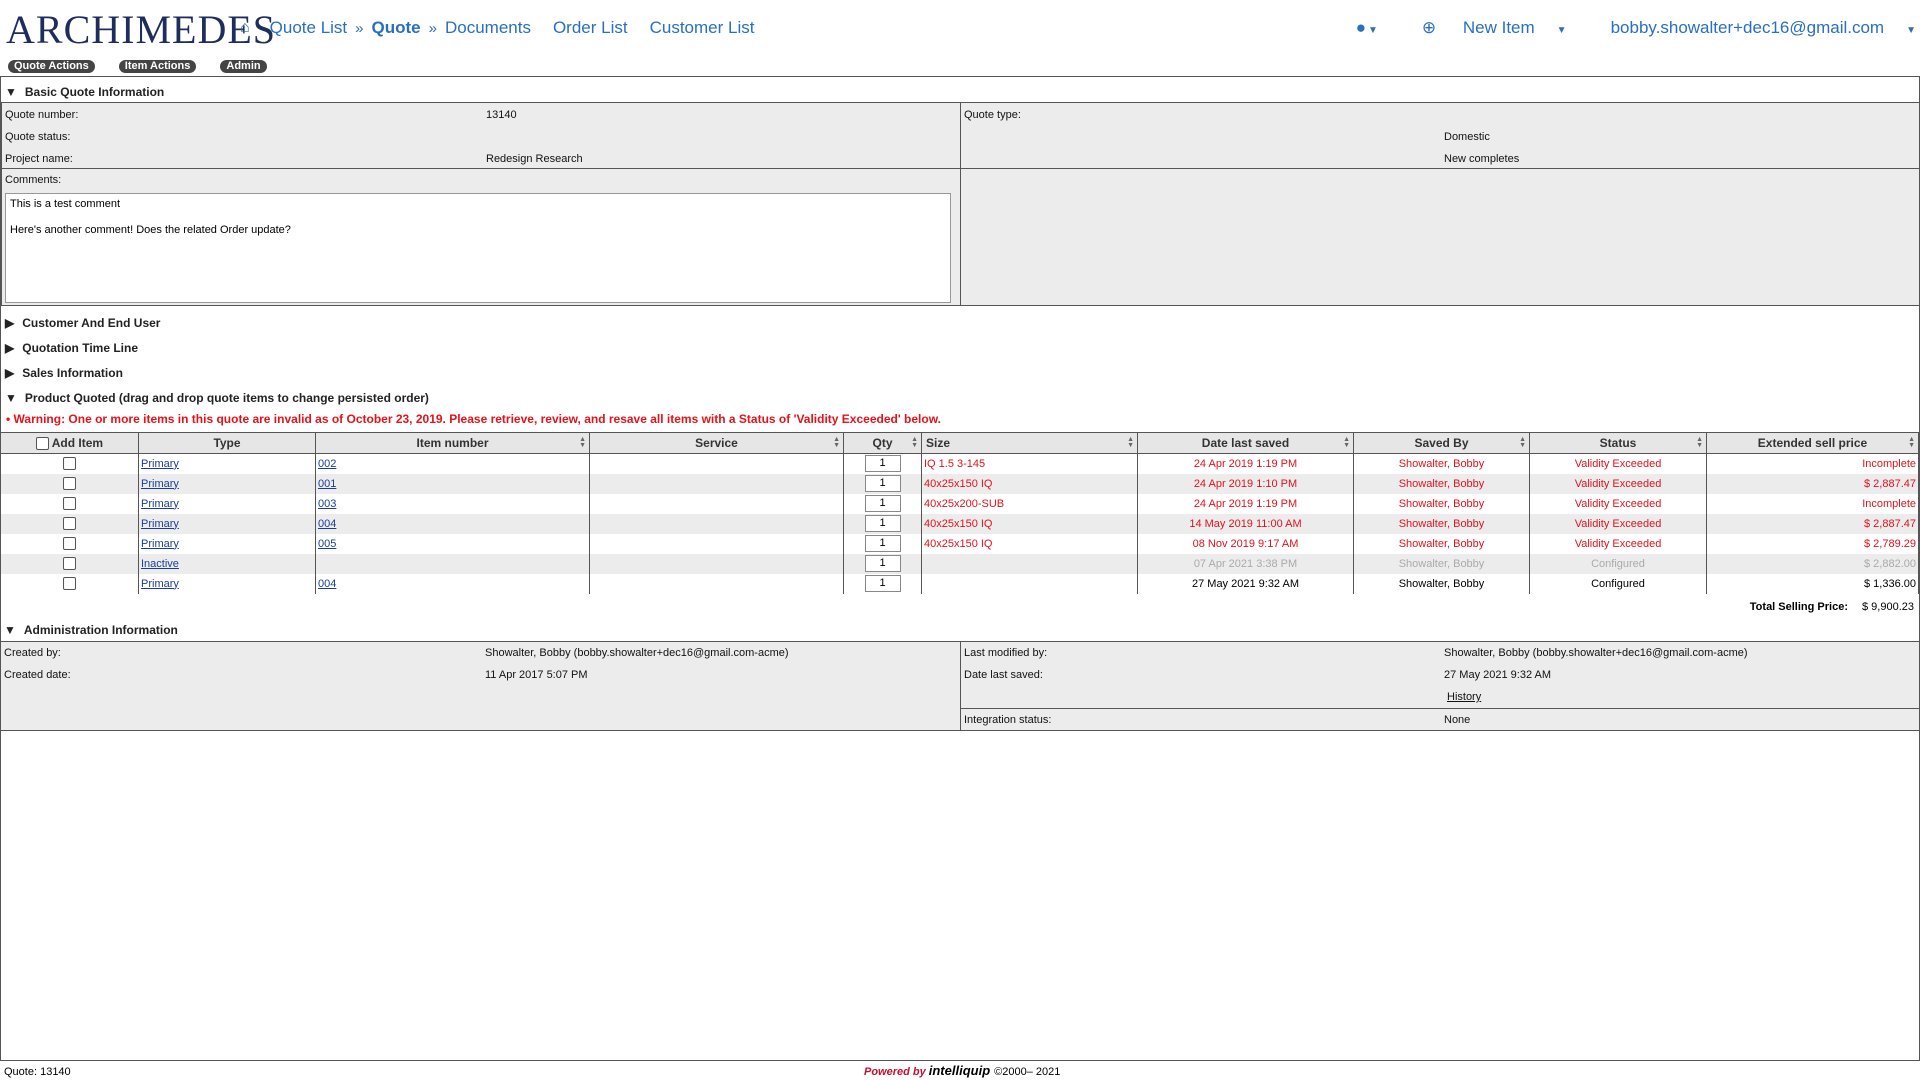  What do you see at coordinates (1008, 720) in the screenshot?
I see `integration-status-label: Integration status:` at bounding box center [1008, 720].